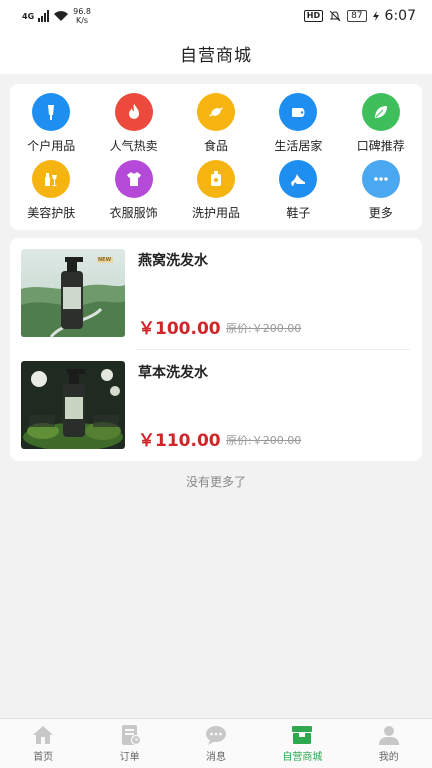 The width and height of the screenshot is (432, 768). I want to click on message-icon, so click(215, 735).